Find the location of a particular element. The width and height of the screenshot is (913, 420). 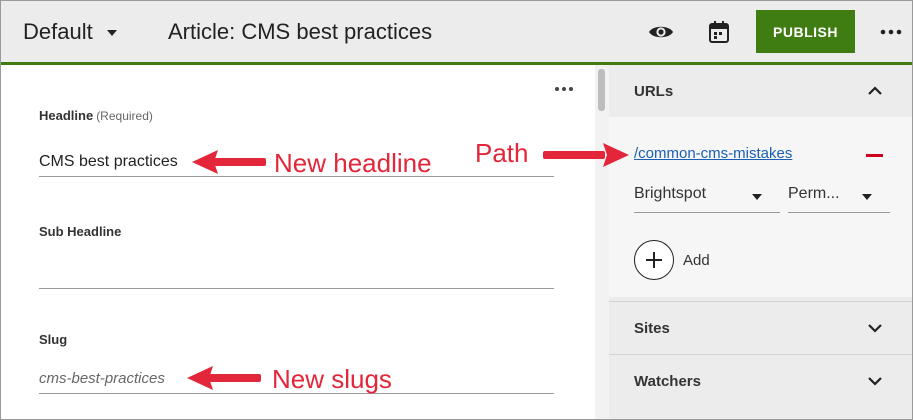

content-type-dropdown: Default is located at coordinates (70, 32).